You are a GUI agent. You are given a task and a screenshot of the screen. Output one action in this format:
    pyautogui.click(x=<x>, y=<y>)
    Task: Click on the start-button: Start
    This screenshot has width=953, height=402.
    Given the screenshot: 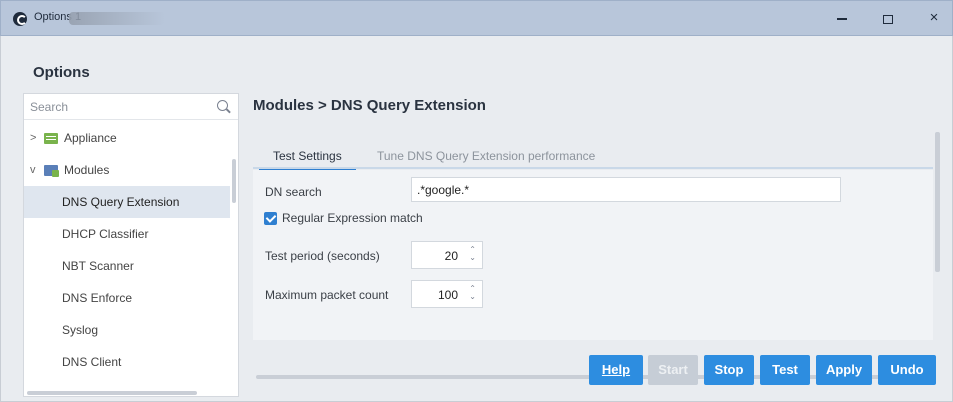 What is the action you would take?
    pyautogui.click(x=673, y=370)
    